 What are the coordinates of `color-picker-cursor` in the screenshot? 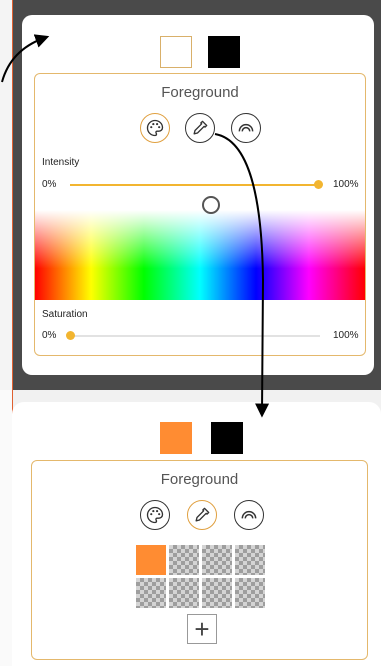 It's located at (211, 205).